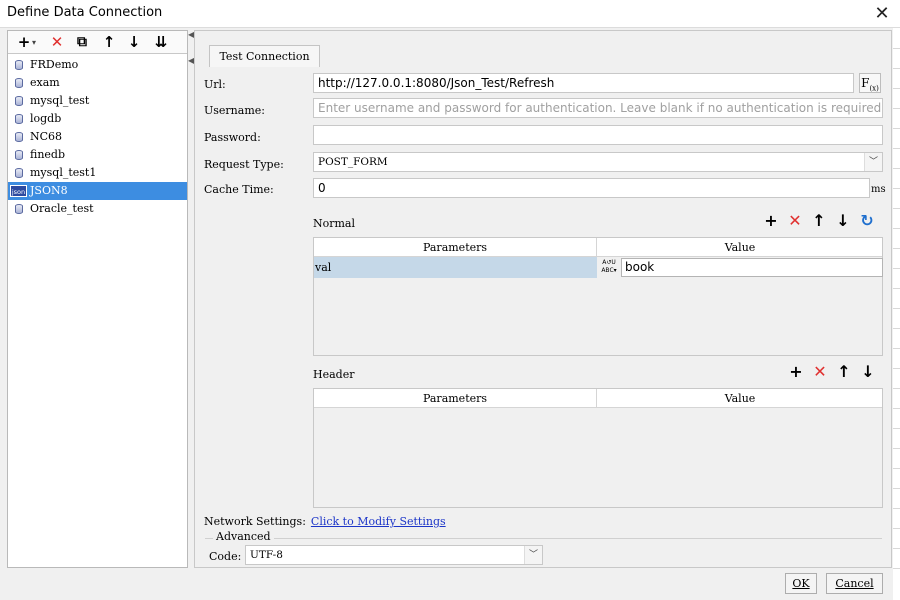 This screenshot has height=600, width=900. What do you see at coordinates (598, 135) in the screenshot?
I see `password-input` at bounding box center [598, 135].